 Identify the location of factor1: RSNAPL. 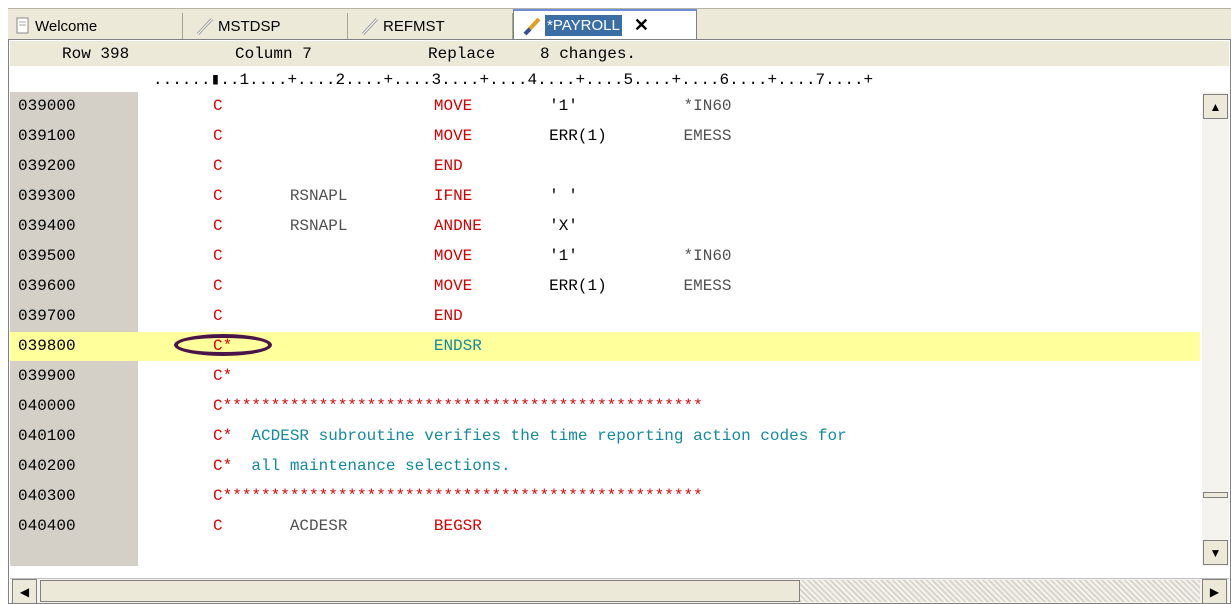
(318, 196).